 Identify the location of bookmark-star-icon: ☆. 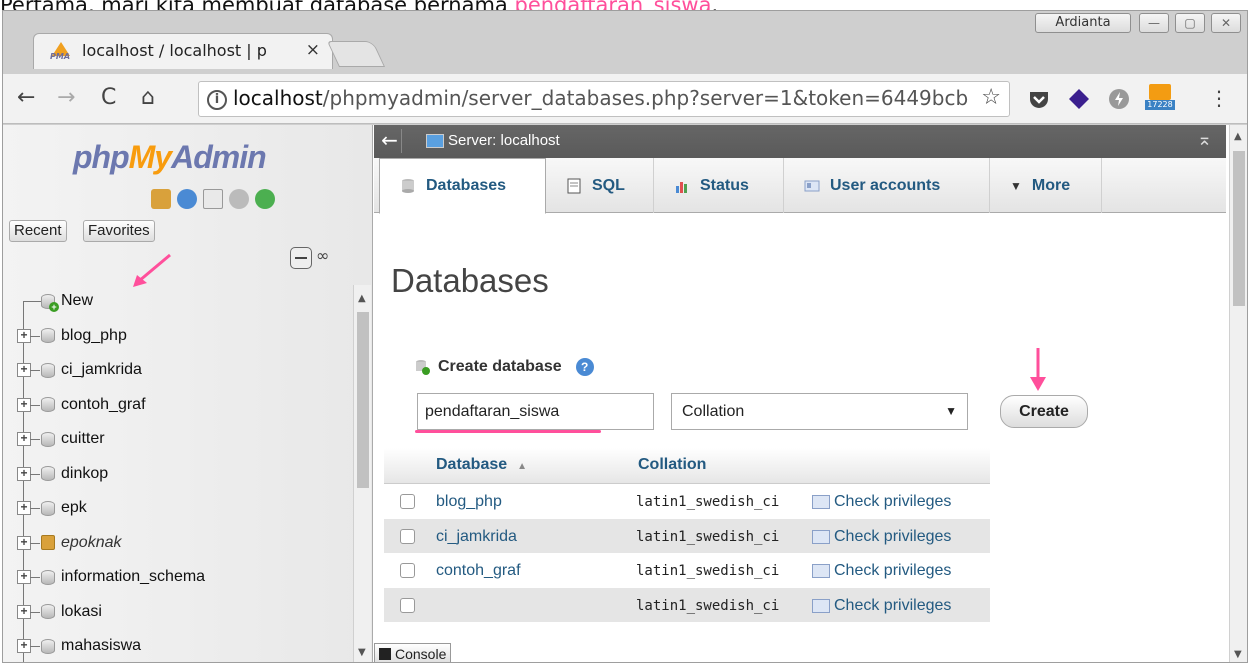
(991, 97).